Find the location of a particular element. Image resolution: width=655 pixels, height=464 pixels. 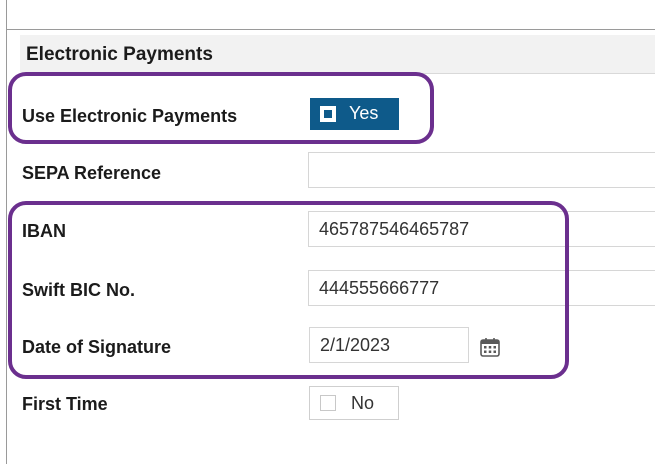

calendar-icon is located at coordinates (490, 347).